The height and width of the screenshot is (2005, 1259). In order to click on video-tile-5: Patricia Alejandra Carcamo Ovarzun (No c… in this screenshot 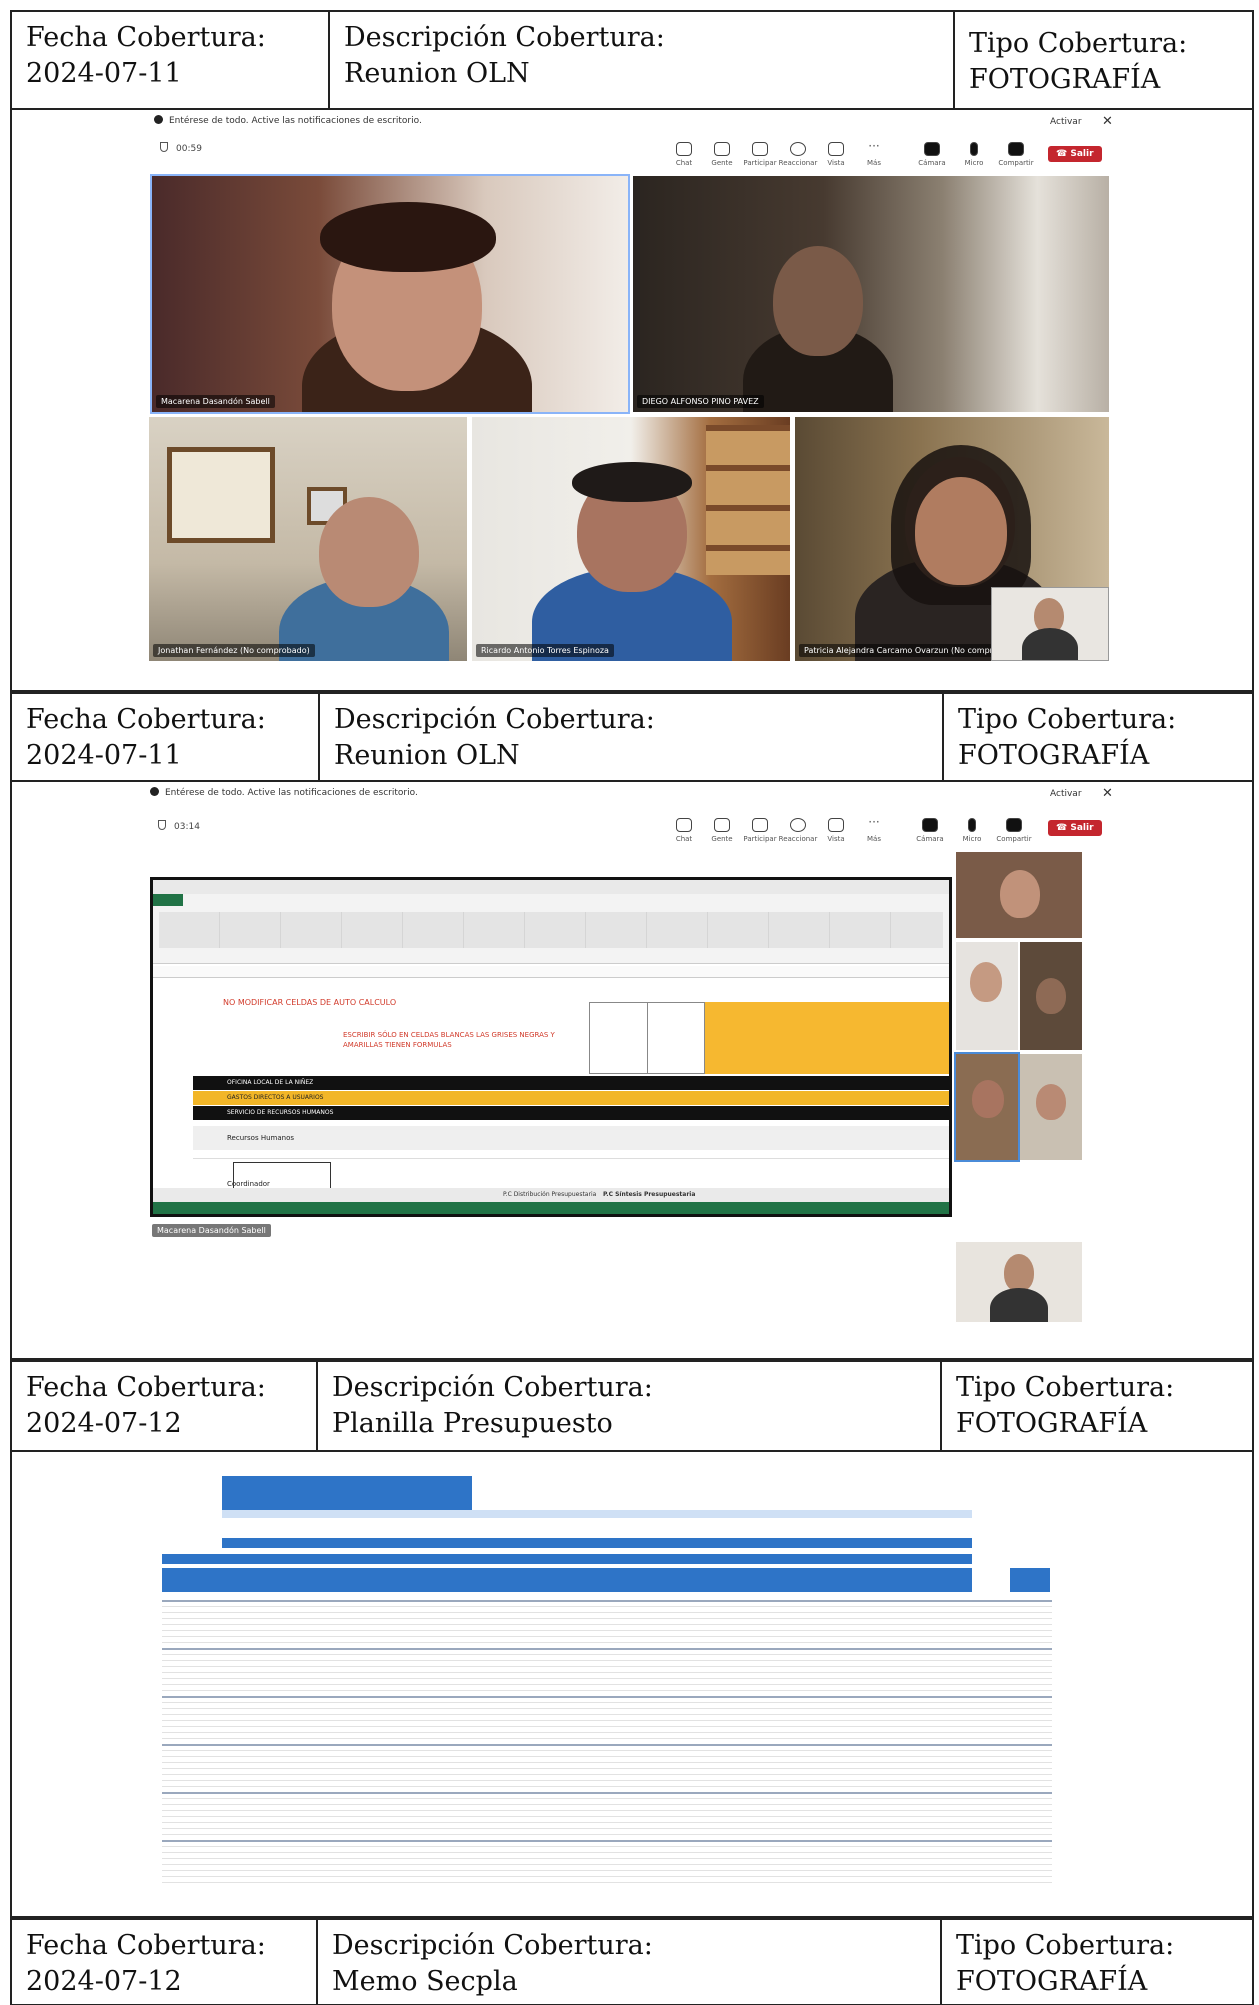, I will do `click(952, 539)`.